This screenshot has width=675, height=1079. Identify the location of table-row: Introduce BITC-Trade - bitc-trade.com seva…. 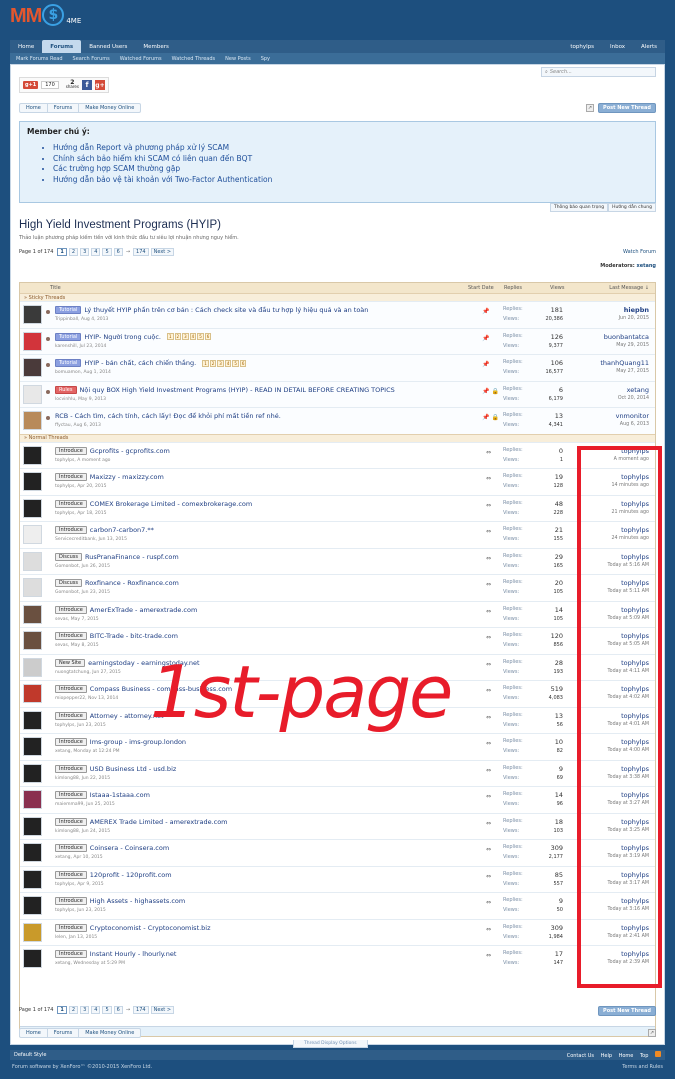
(337, 640).